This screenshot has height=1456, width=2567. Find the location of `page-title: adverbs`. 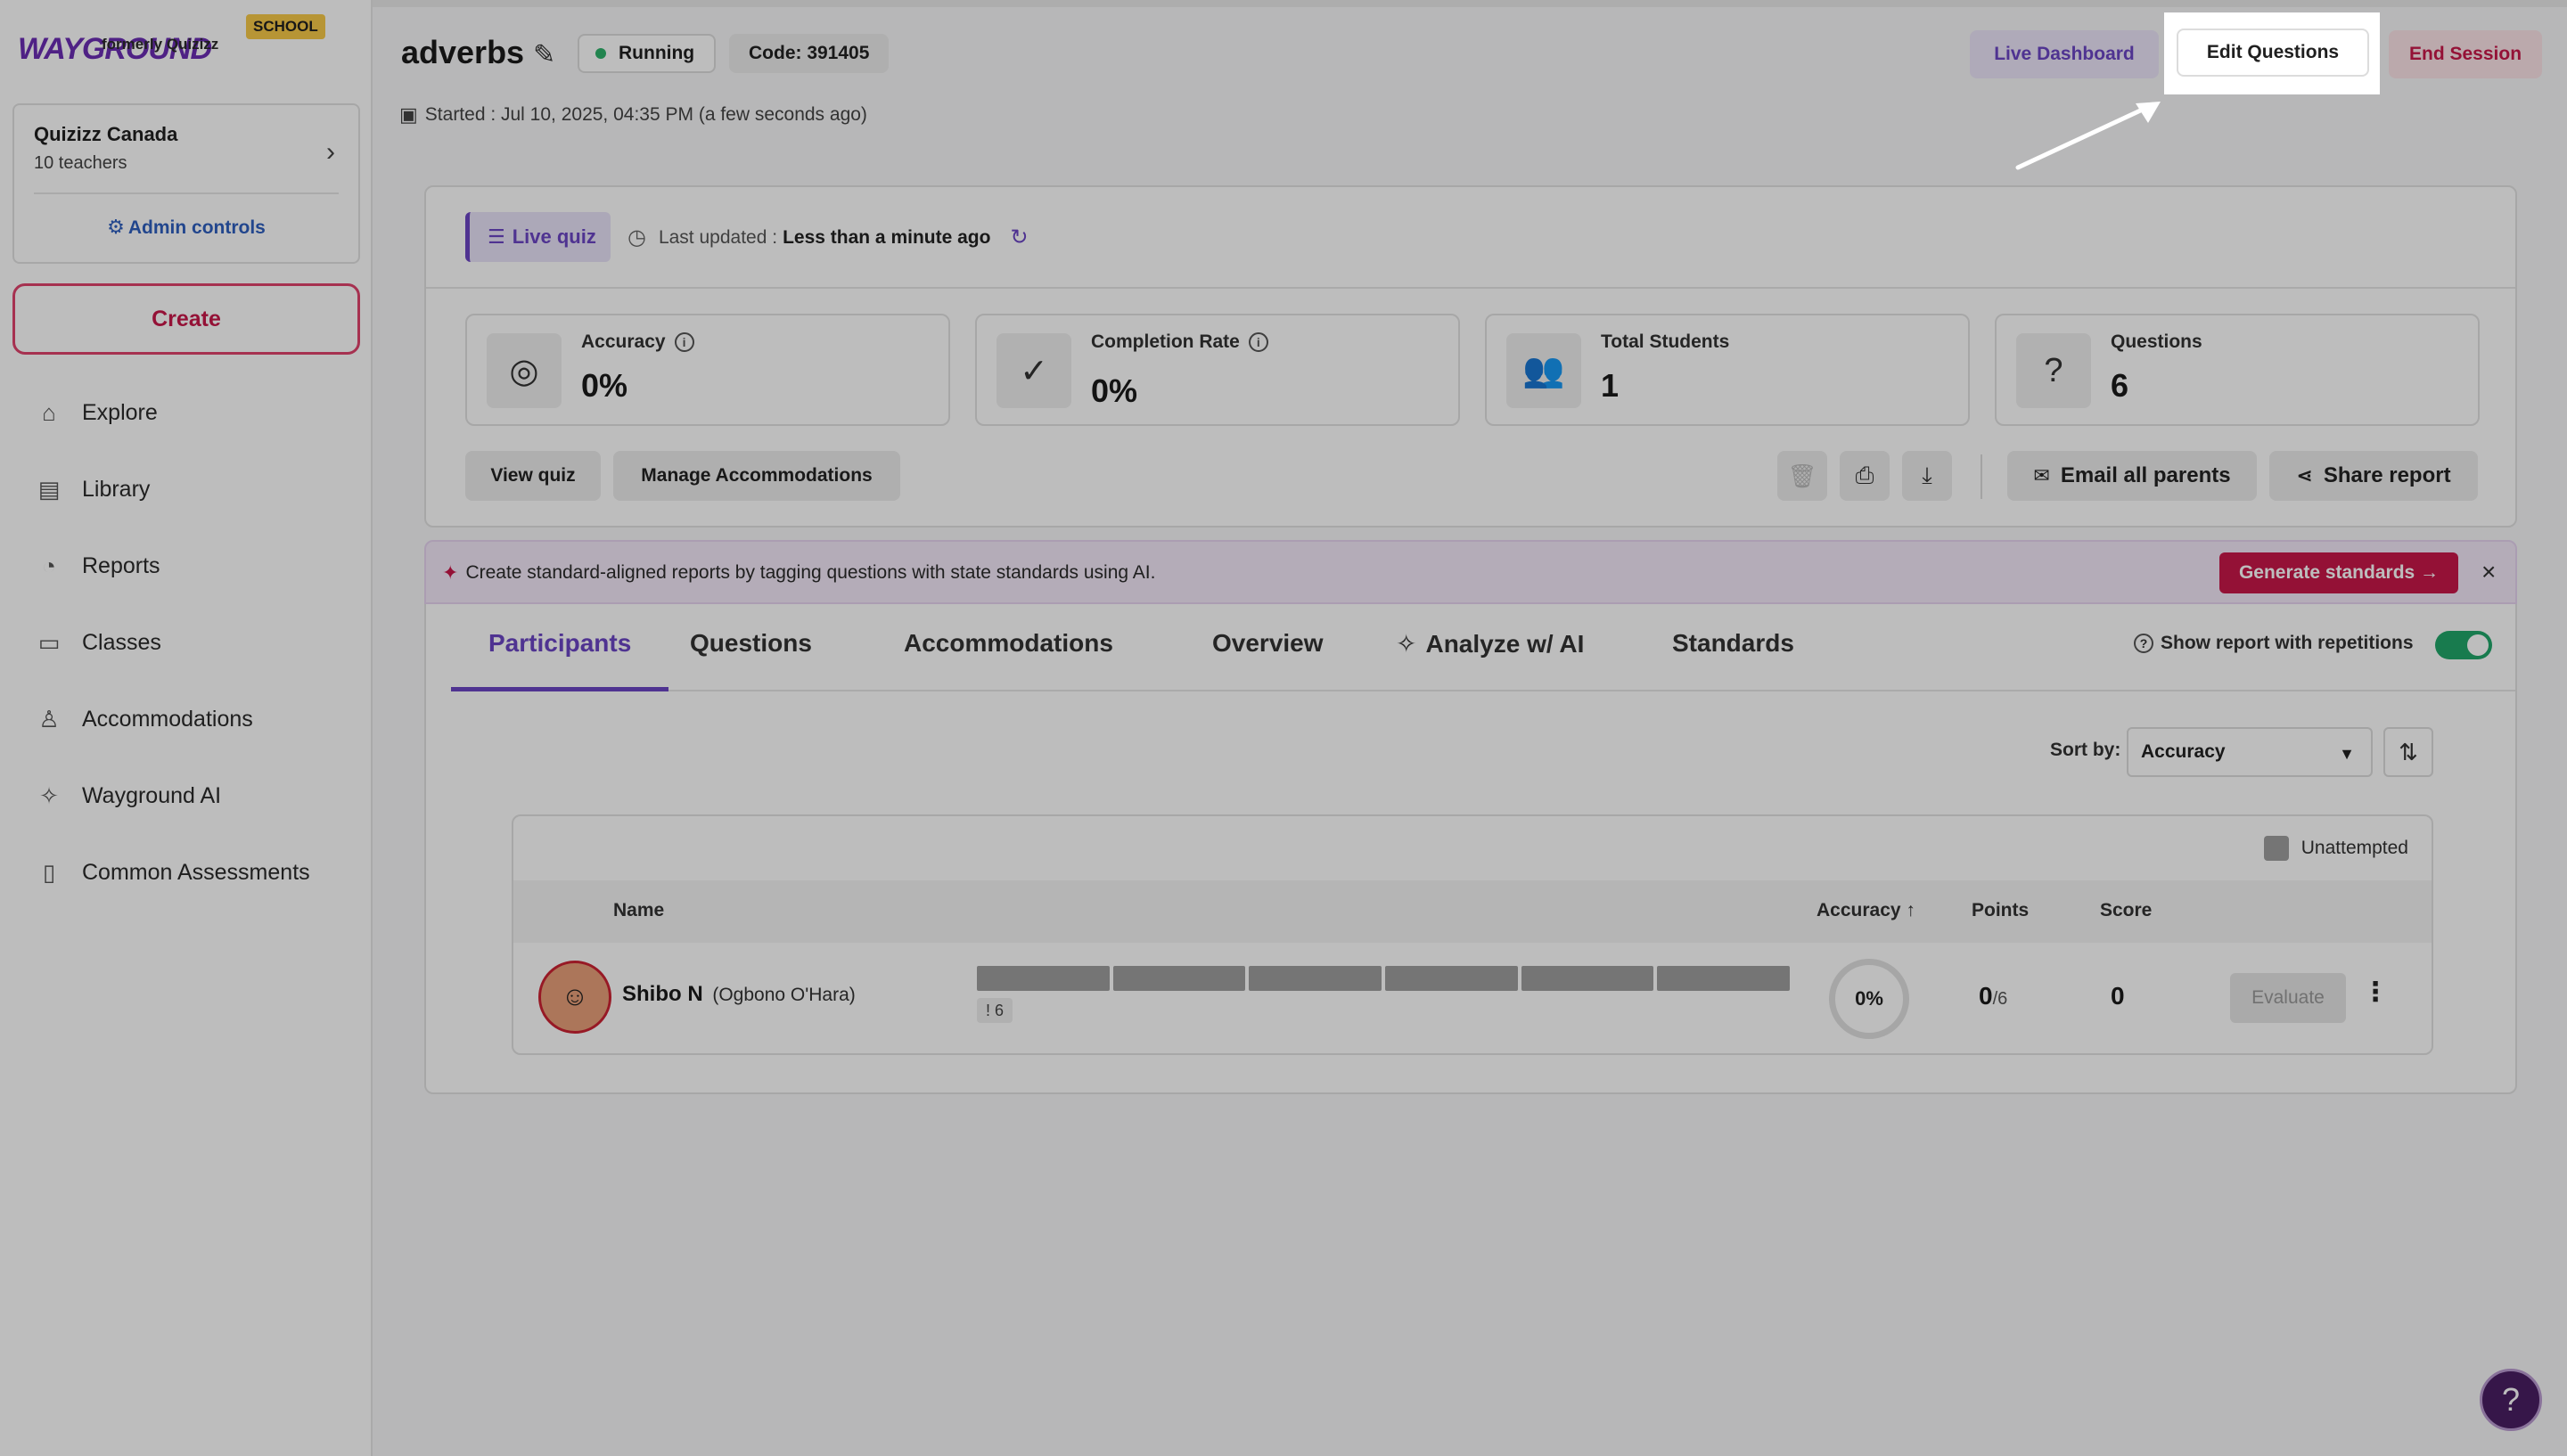

page-title: adverbs is located at coordinates (463, 52).